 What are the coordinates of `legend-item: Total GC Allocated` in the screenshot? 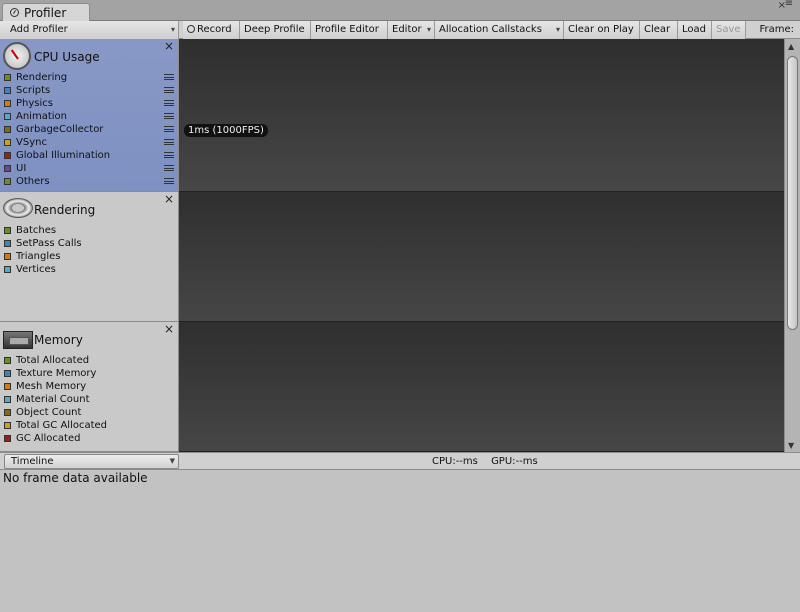 It's located at (90, 425).